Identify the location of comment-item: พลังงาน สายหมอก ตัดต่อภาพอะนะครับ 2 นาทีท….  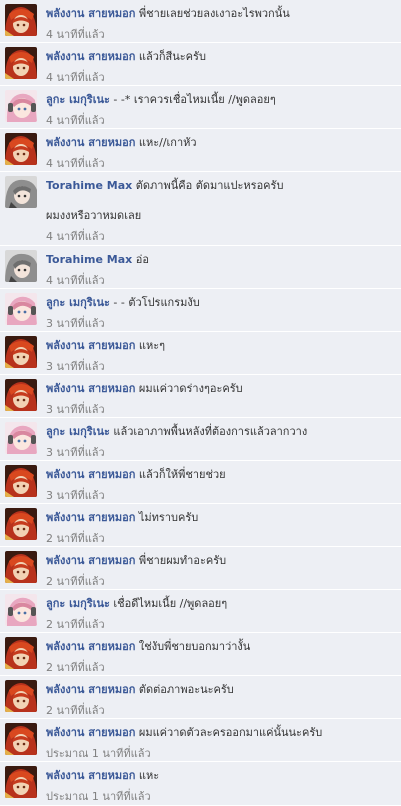
(200, 697).